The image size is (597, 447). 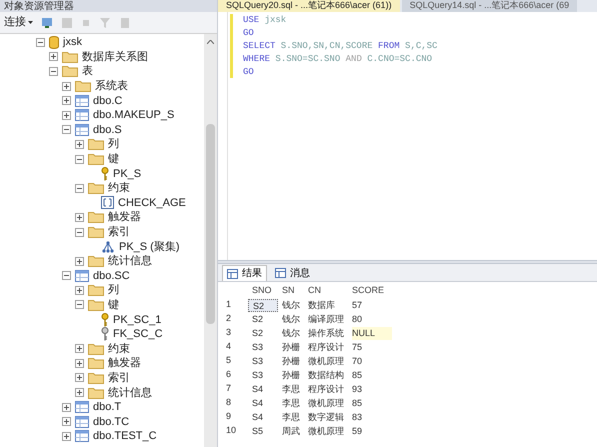 I want to click on row-number: 3, so click(x=229, y=333).